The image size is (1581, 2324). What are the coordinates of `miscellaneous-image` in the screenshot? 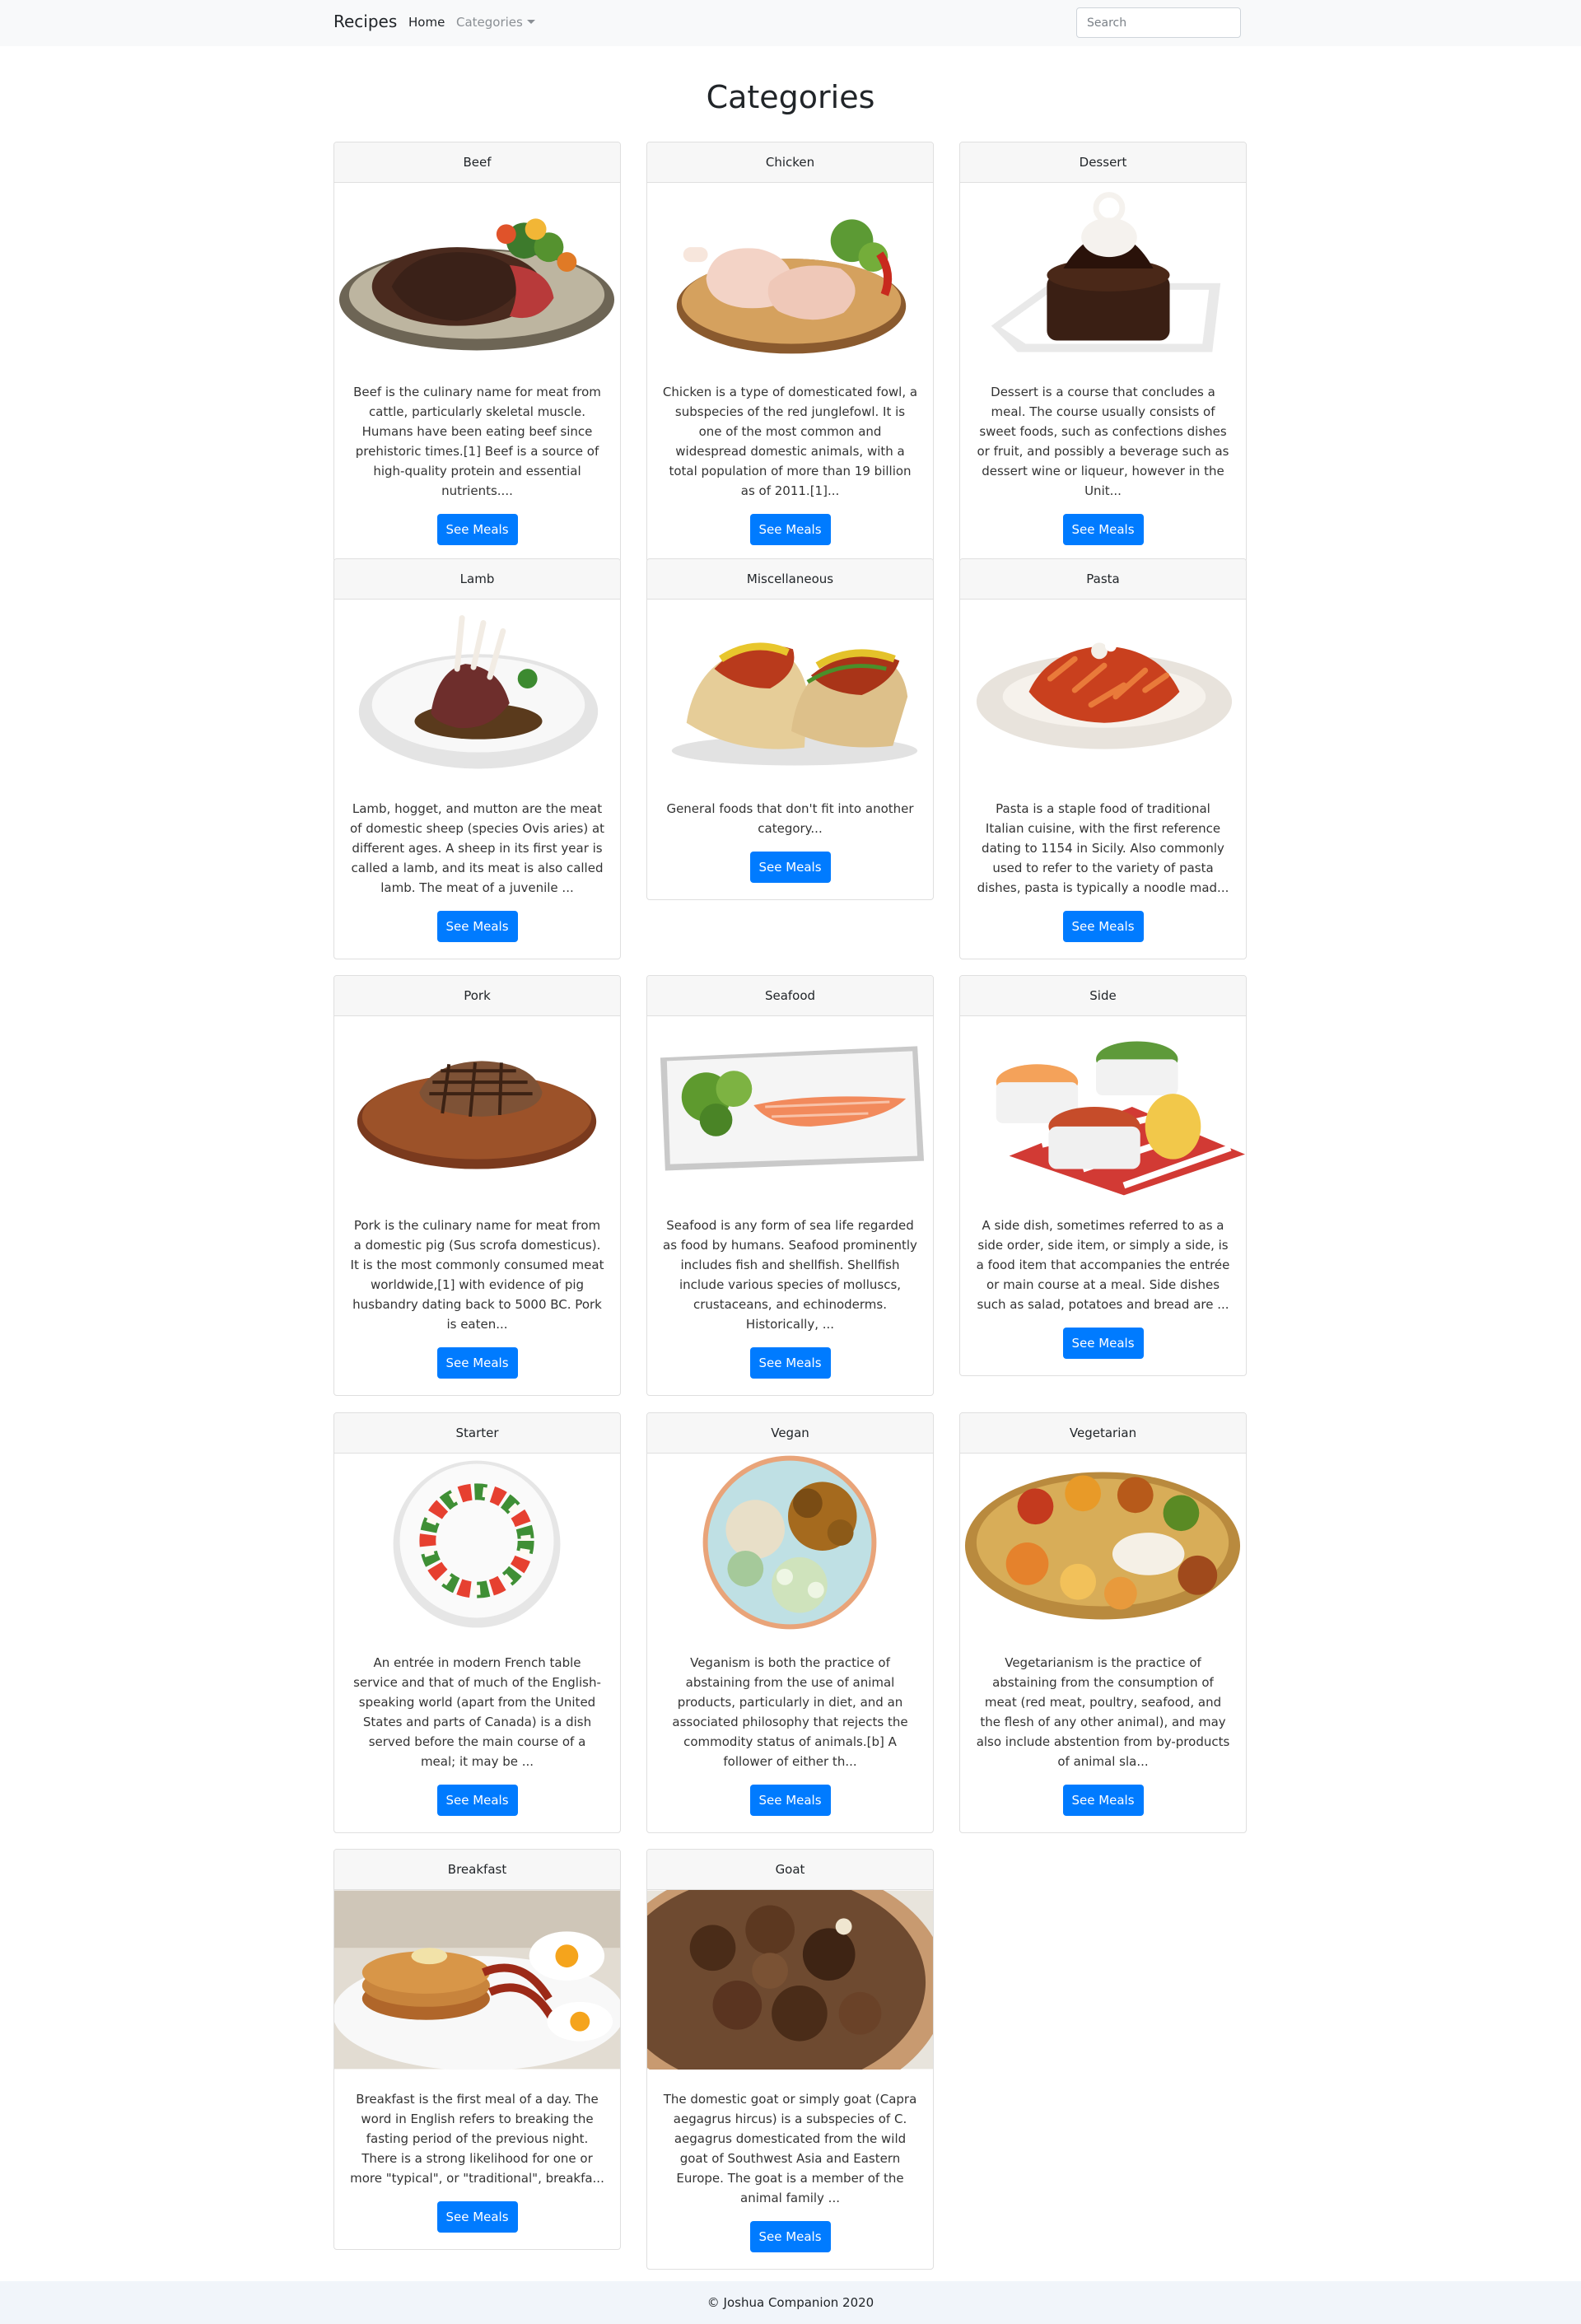 It's located at (790, 689).